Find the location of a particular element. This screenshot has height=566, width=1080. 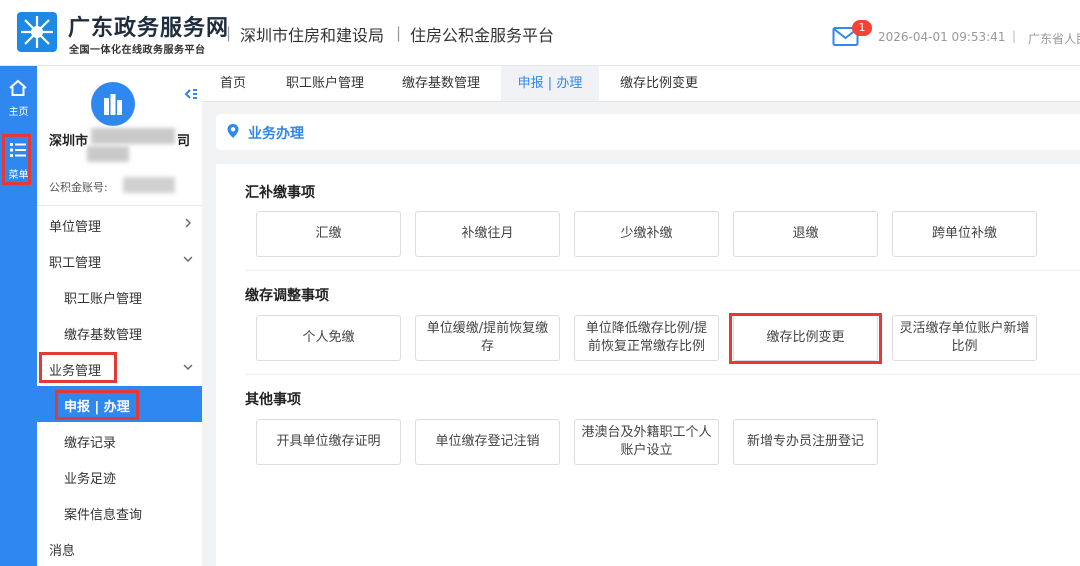

sidebar-item-staff-account: 职工账户管理 is located at coordinates (119, 296).